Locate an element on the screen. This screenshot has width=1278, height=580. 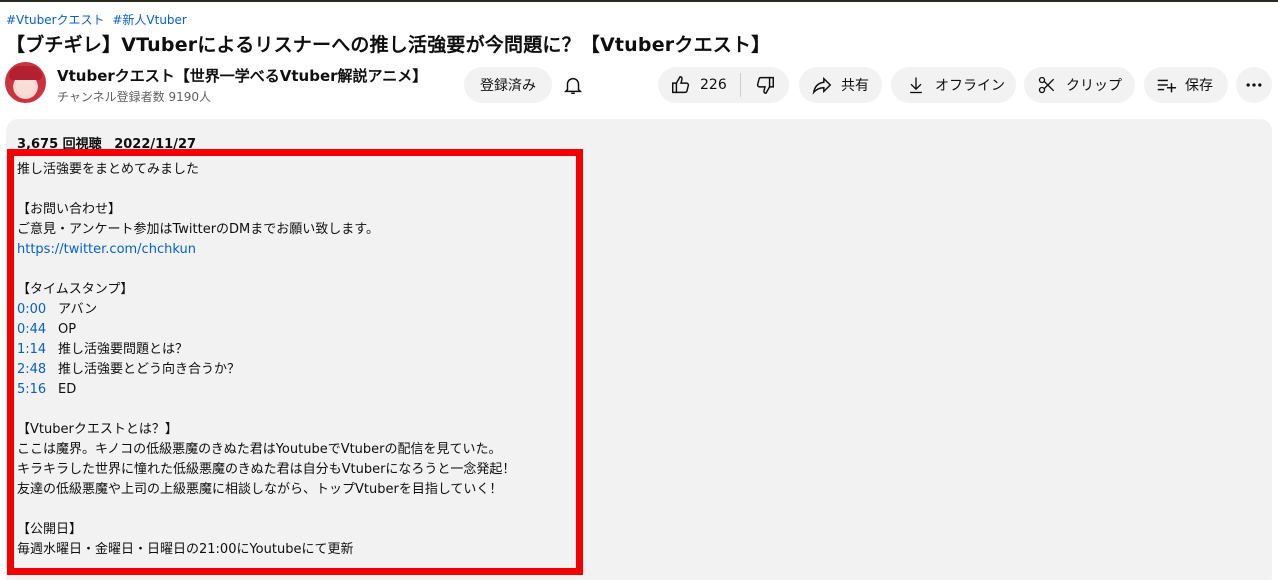
download-icon is located at coordinates (916, 85).